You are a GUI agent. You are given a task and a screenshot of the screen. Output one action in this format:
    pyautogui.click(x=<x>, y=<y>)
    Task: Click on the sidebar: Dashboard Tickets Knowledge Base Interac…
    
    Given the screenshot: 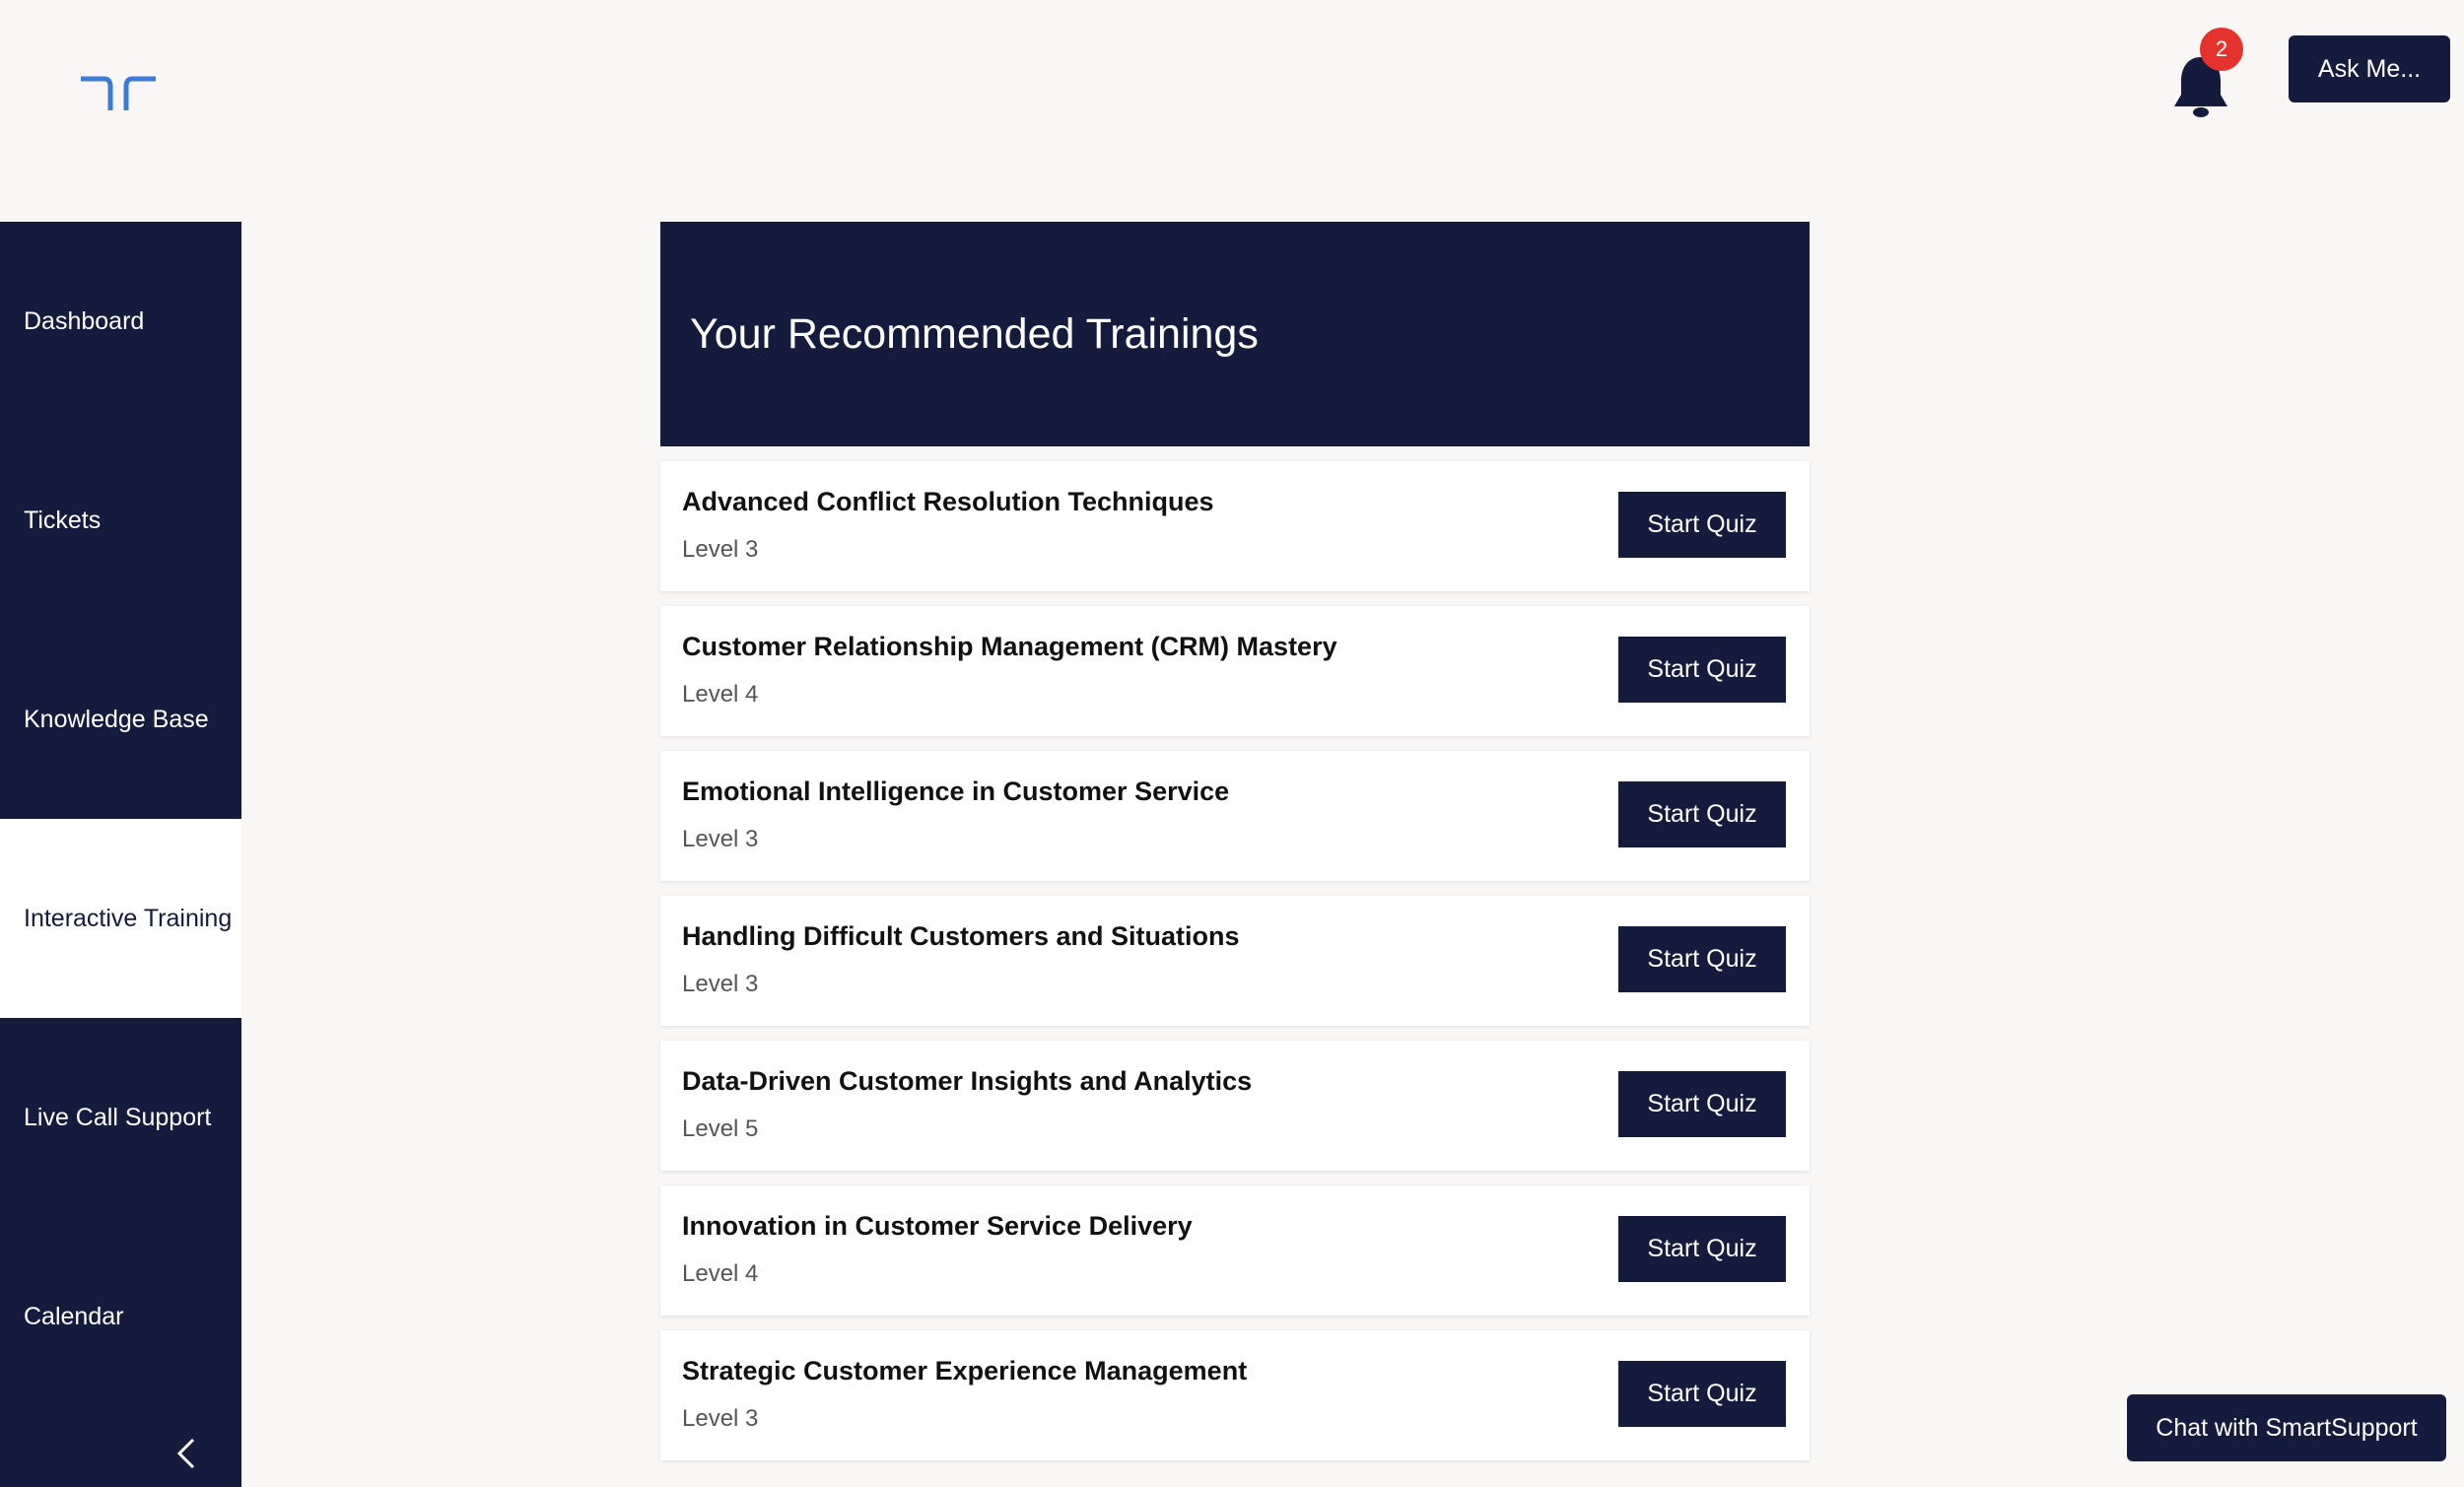 What is the action you would take?
    pyautogui.click(x=120, y=854)
    